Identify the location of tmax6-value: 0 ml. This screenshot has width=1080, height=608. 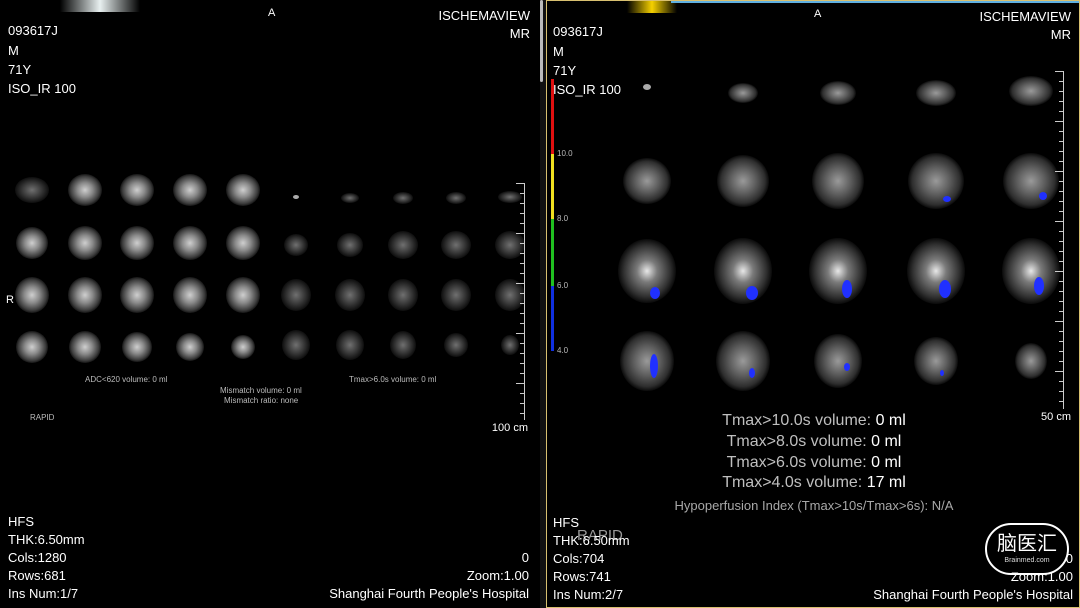
(886, 462).